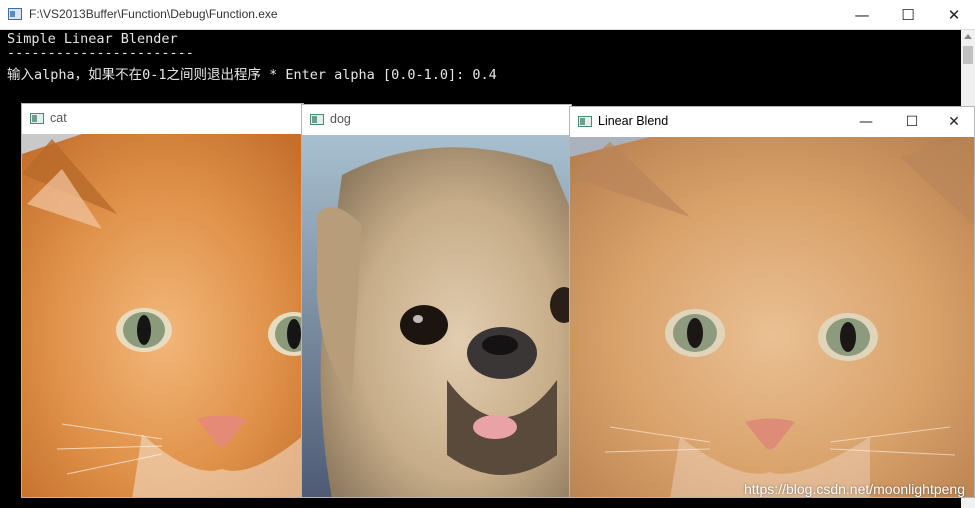  I want to click on console-minimize-button: —, so click(862, 15).